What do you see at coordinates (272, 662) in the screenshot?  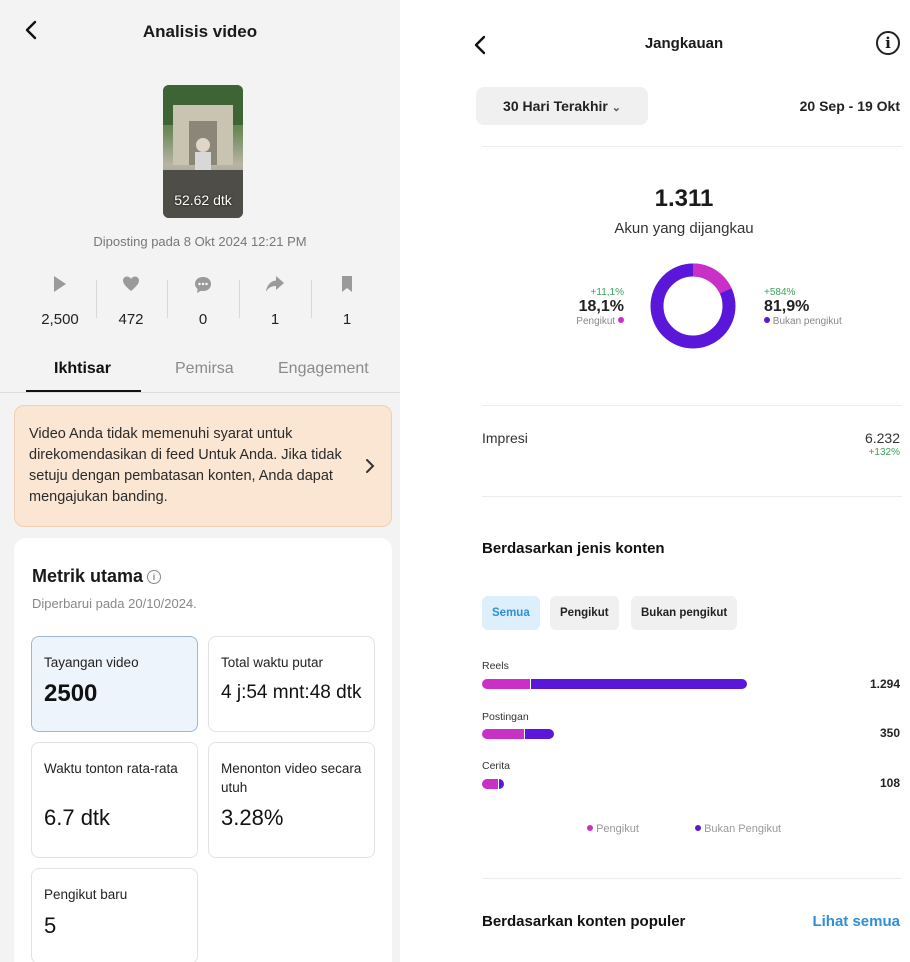 I see `metric-label: Total waktu putar` at bounding box center [272, 662].